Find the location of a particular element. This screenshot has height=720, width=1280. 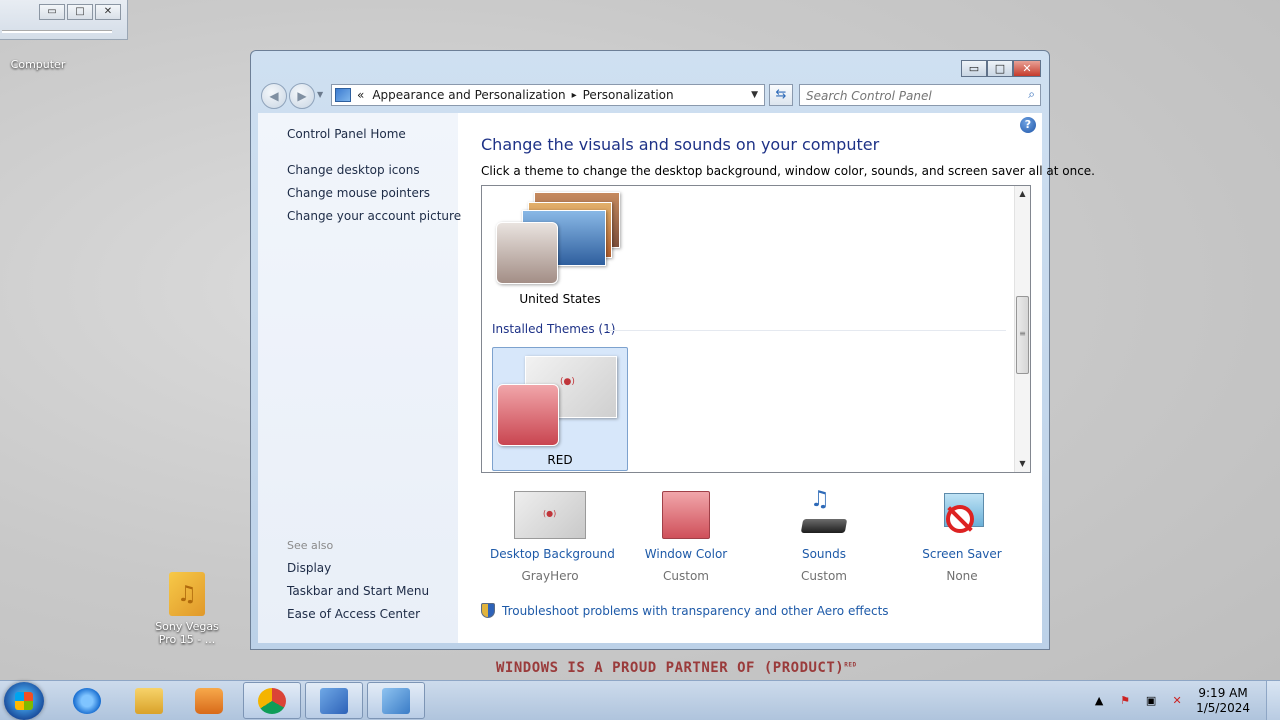

back-button: ◀ is located at coordinates (274, 96).